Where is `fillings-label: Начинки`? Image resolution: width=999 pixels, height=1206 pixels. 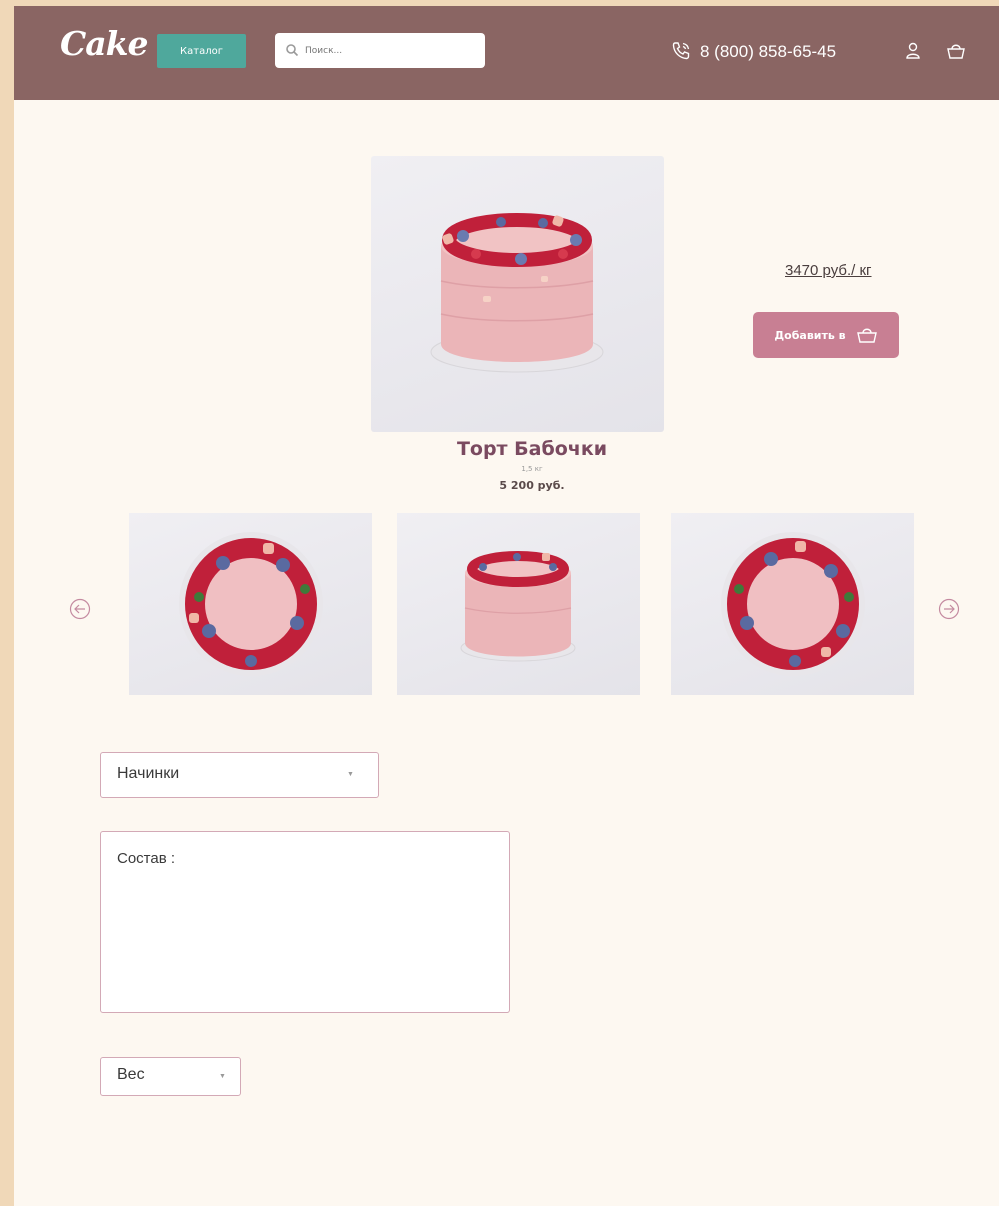 fillings-label: Начинки is located at coordinates (148, 773).